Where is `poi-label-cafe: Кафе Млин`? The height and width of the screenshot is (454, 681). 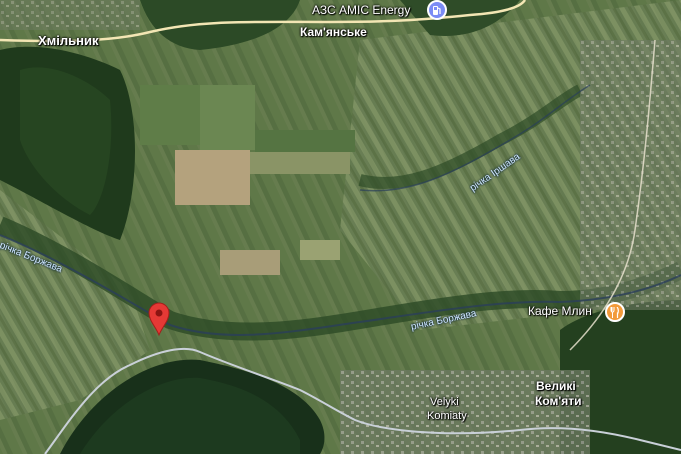 poi-label-cafe: Кафе Млин is located at coordinates (560, 311).